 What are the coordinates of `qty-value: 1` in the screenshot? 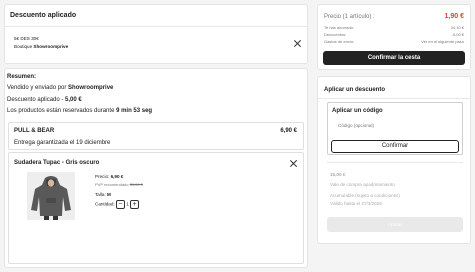 It's located at (127, 204).